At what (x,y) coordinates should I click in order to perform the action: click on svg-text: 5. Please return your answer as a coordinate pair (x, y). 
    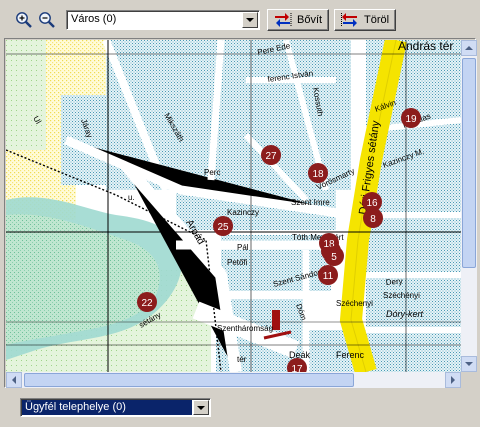
    Looking at the image, I should click on (334, 257).